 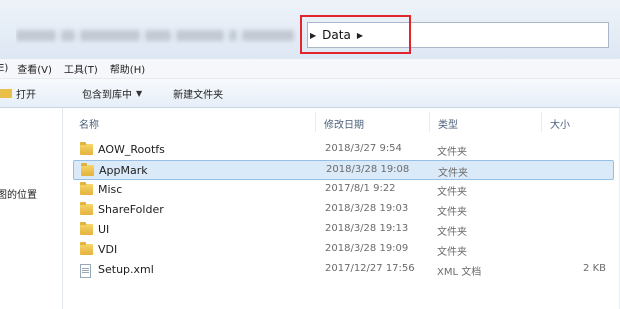 I want to click on new-folder-button: 新建文件夹, so click(x=198, y=93).